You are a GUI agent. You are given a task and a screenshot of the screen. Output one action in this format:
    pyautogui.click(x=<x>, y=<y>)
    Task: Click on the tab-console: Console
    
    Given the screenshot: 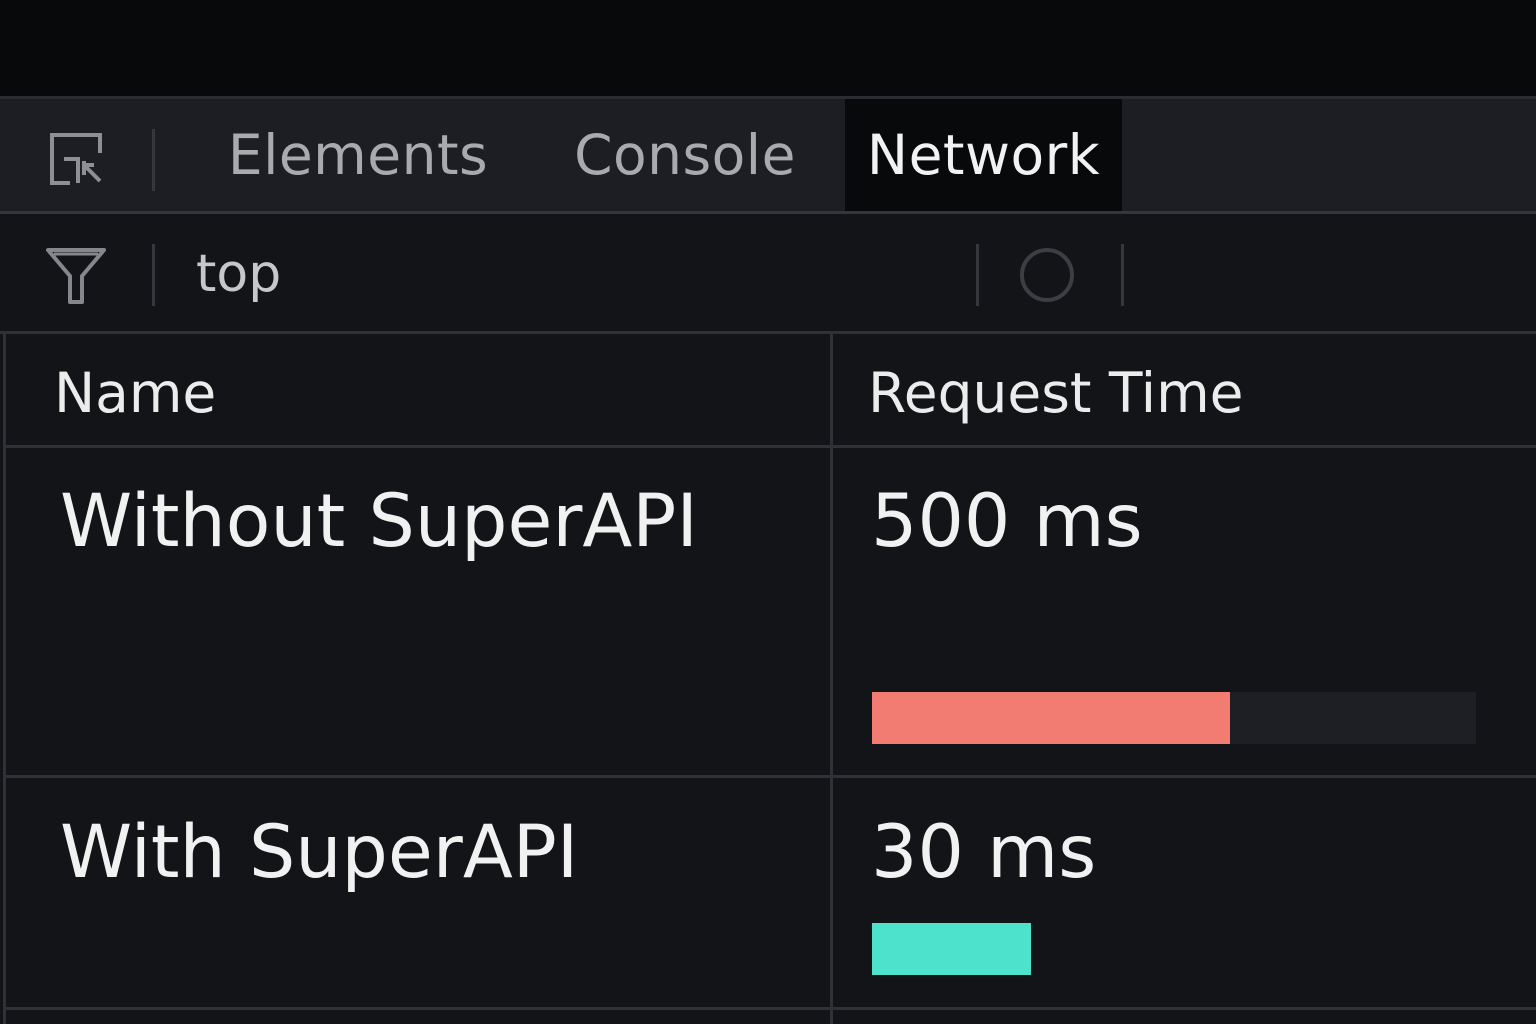 What is the action you would take?
    pyautogui.click(x=685, y=155)
    